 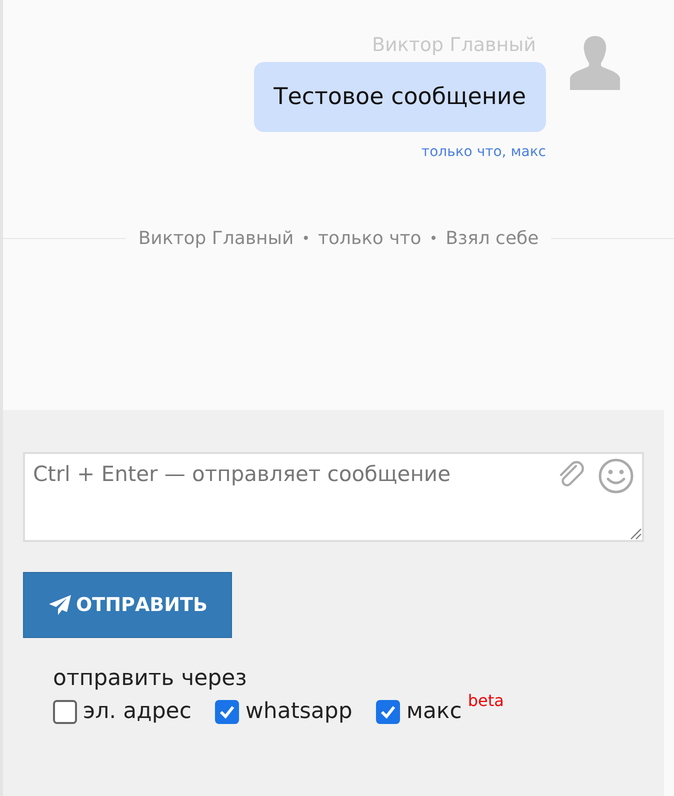 I want to click on resize-grip-icon, so click(x=636, y=534).